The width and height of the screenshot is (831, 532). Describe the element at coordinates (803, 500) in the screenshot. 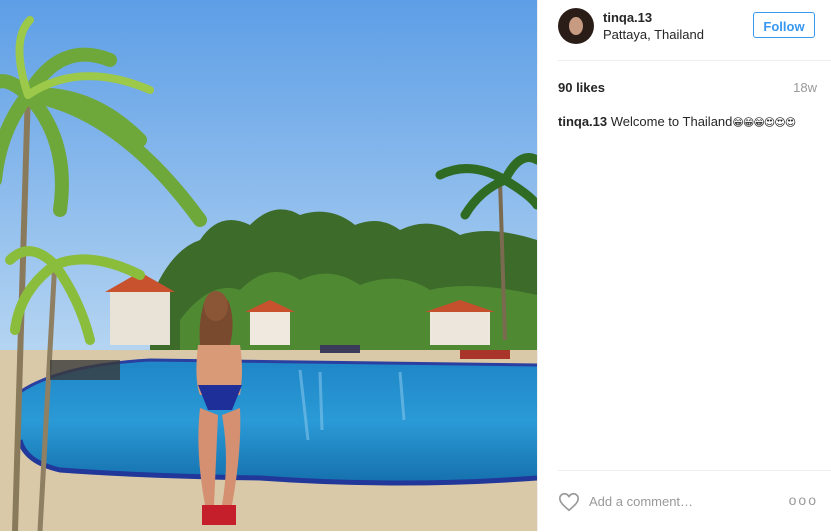

I see `more-options-icon: ooo` at that location.